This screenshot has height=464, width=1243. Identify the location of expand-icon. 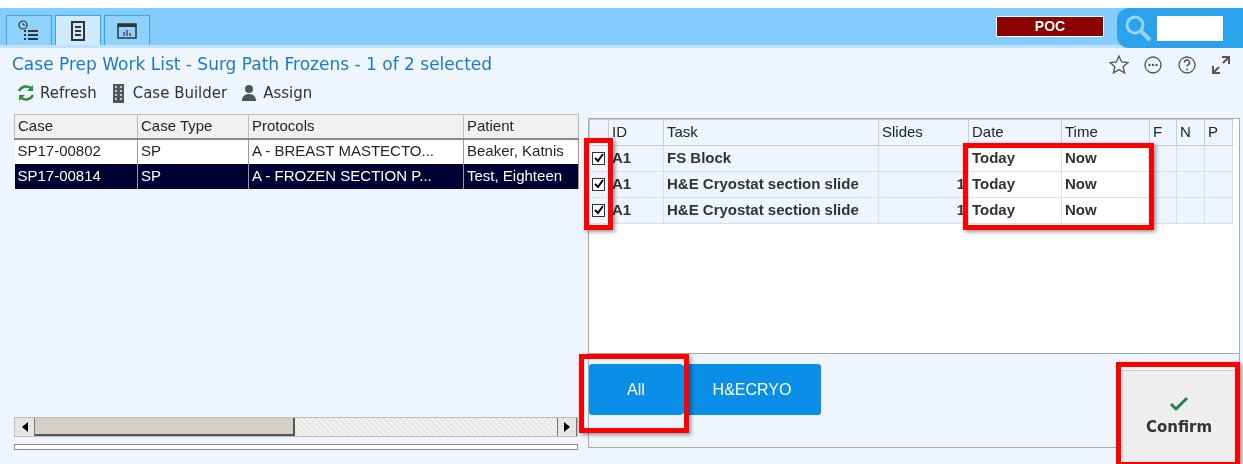
(1221, 65).